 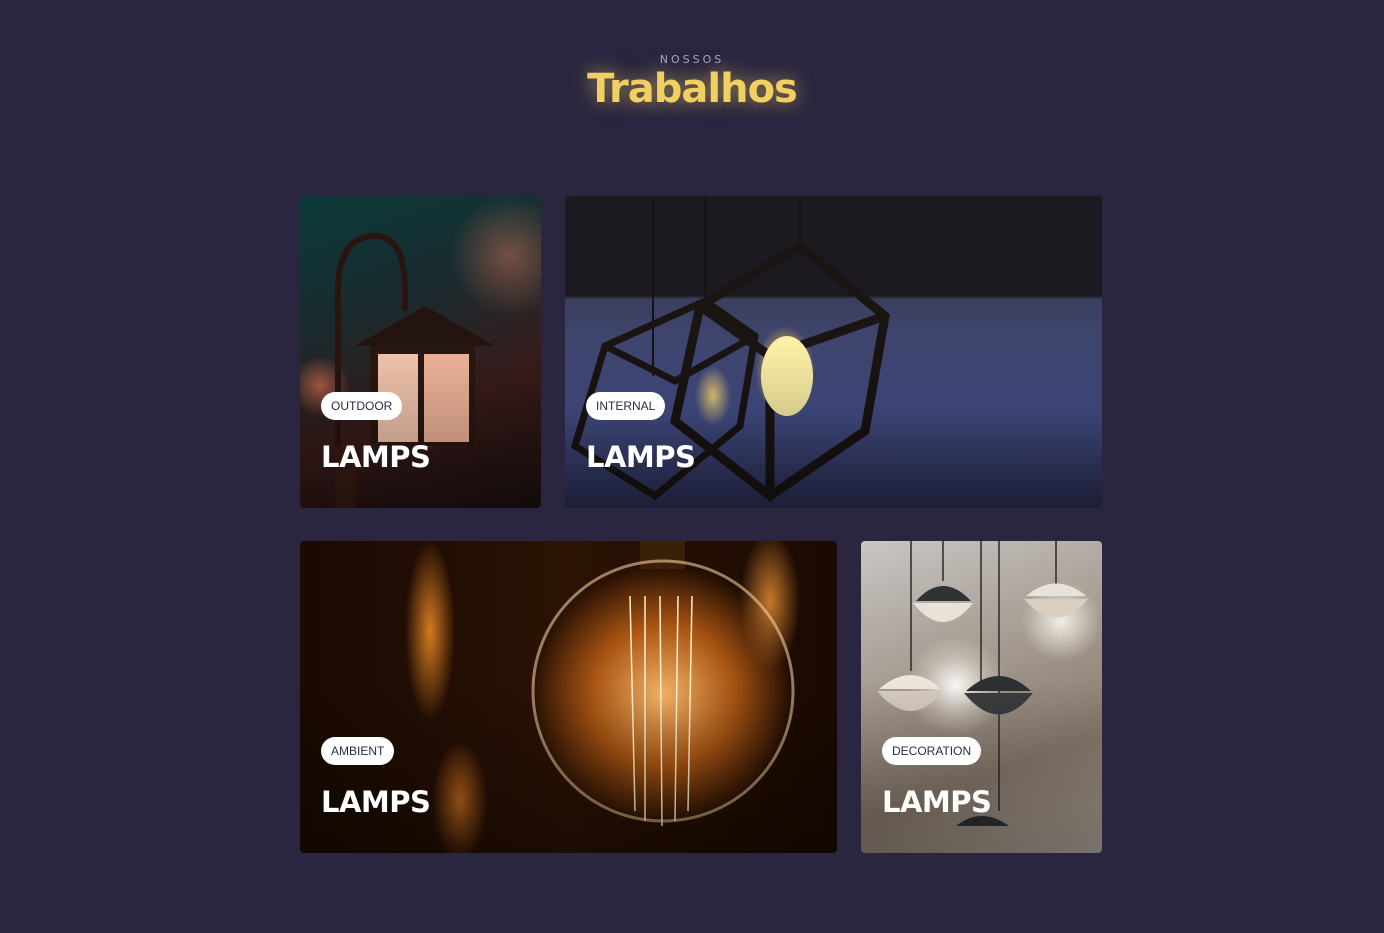 What do you see at coordinates (692, 59) in the screenshot?
I see `section-eyebrow: NOSSOS` at bounding box center [692, 59].